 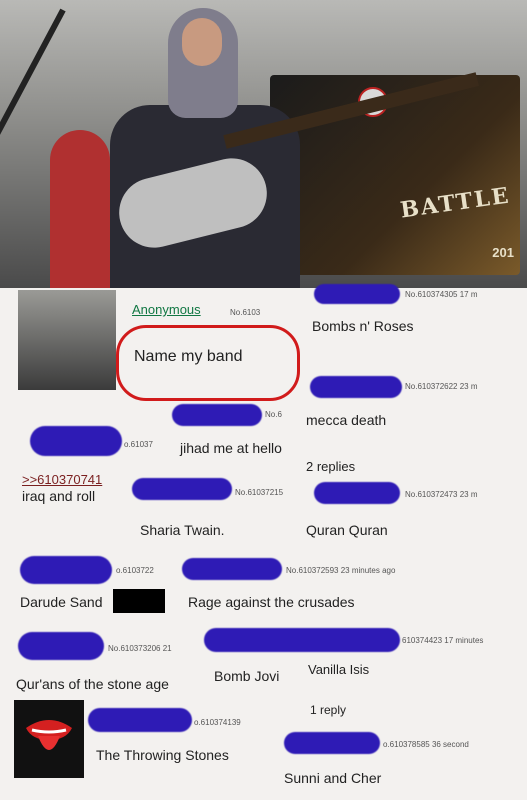 What do you see at coordinates (441, 494) in the screenshot?
I see `post-number: No.610372473 23 m` at bounding box center [441, 494].